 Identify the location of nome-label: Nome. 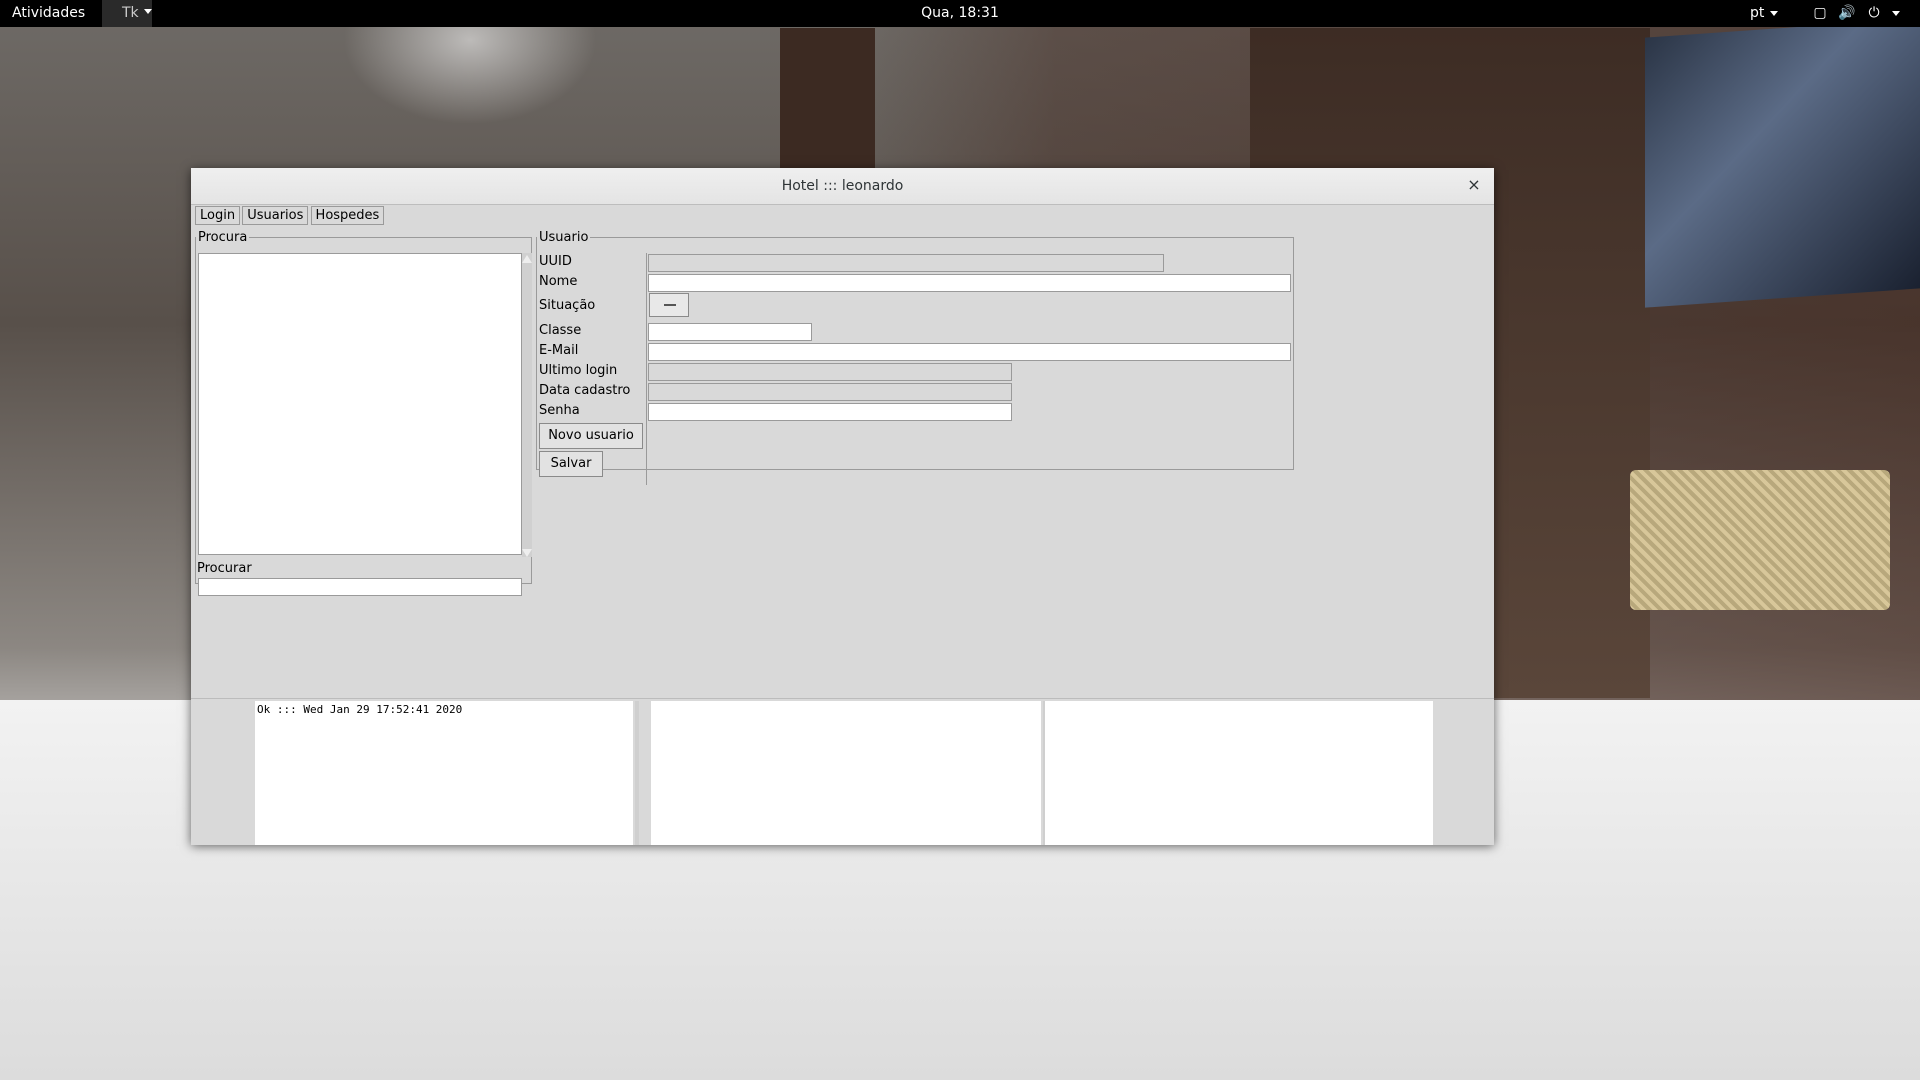
(558, 281).